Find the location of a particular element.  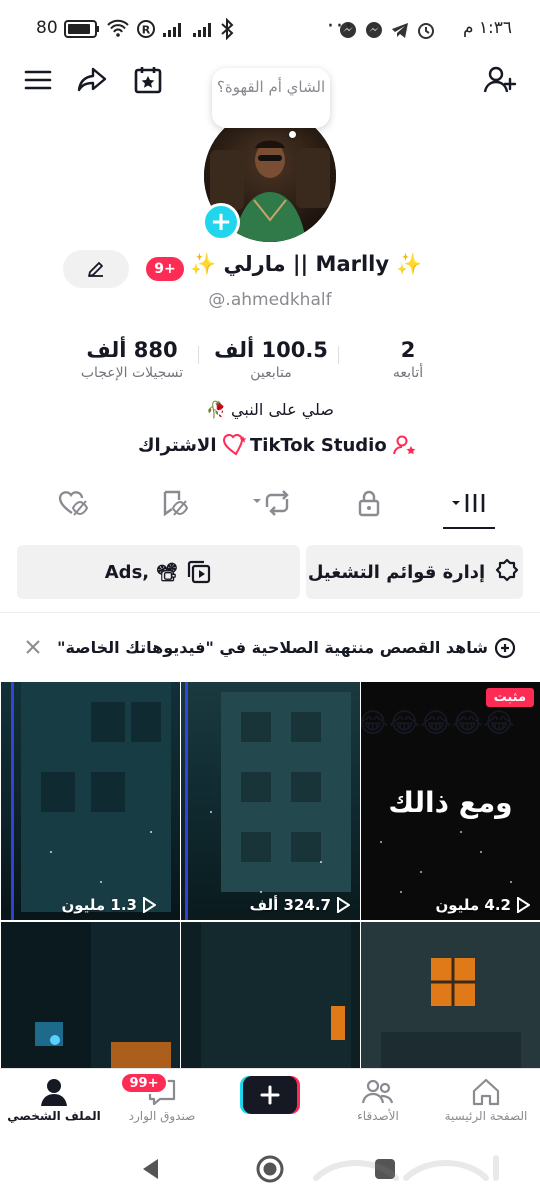

edit-profile-button is located at coordinates (96, 269).